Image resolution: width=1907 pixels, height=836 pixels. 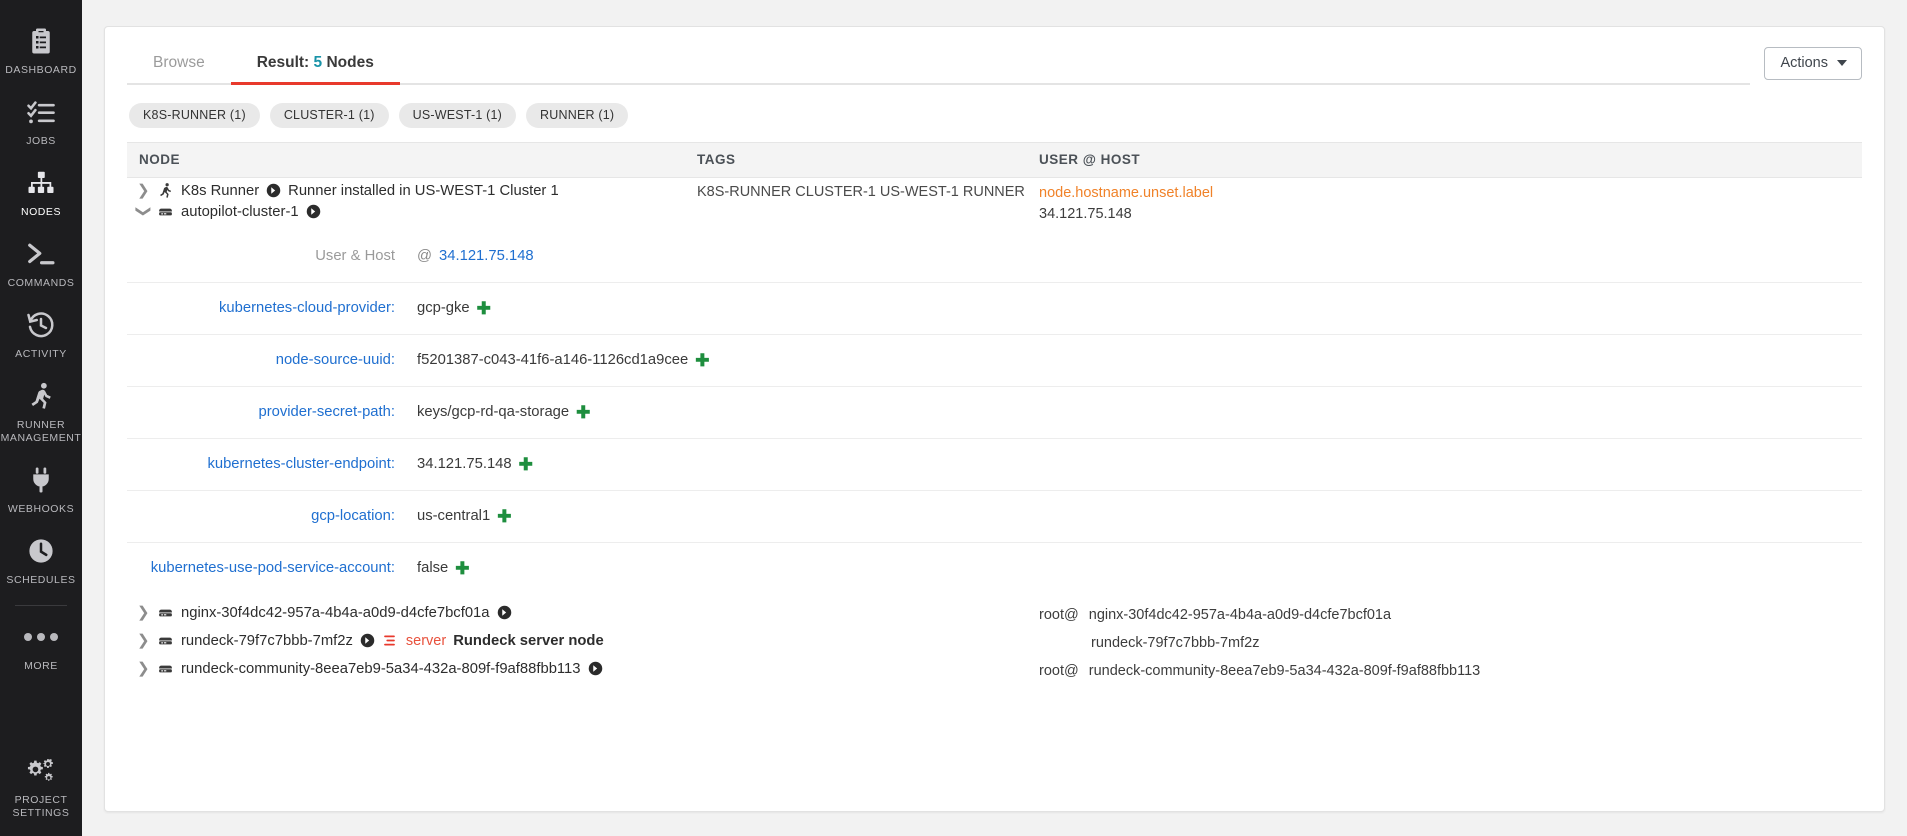 I want to click on sidebar-item-nodes: NODES, so click(x=41, y=191).